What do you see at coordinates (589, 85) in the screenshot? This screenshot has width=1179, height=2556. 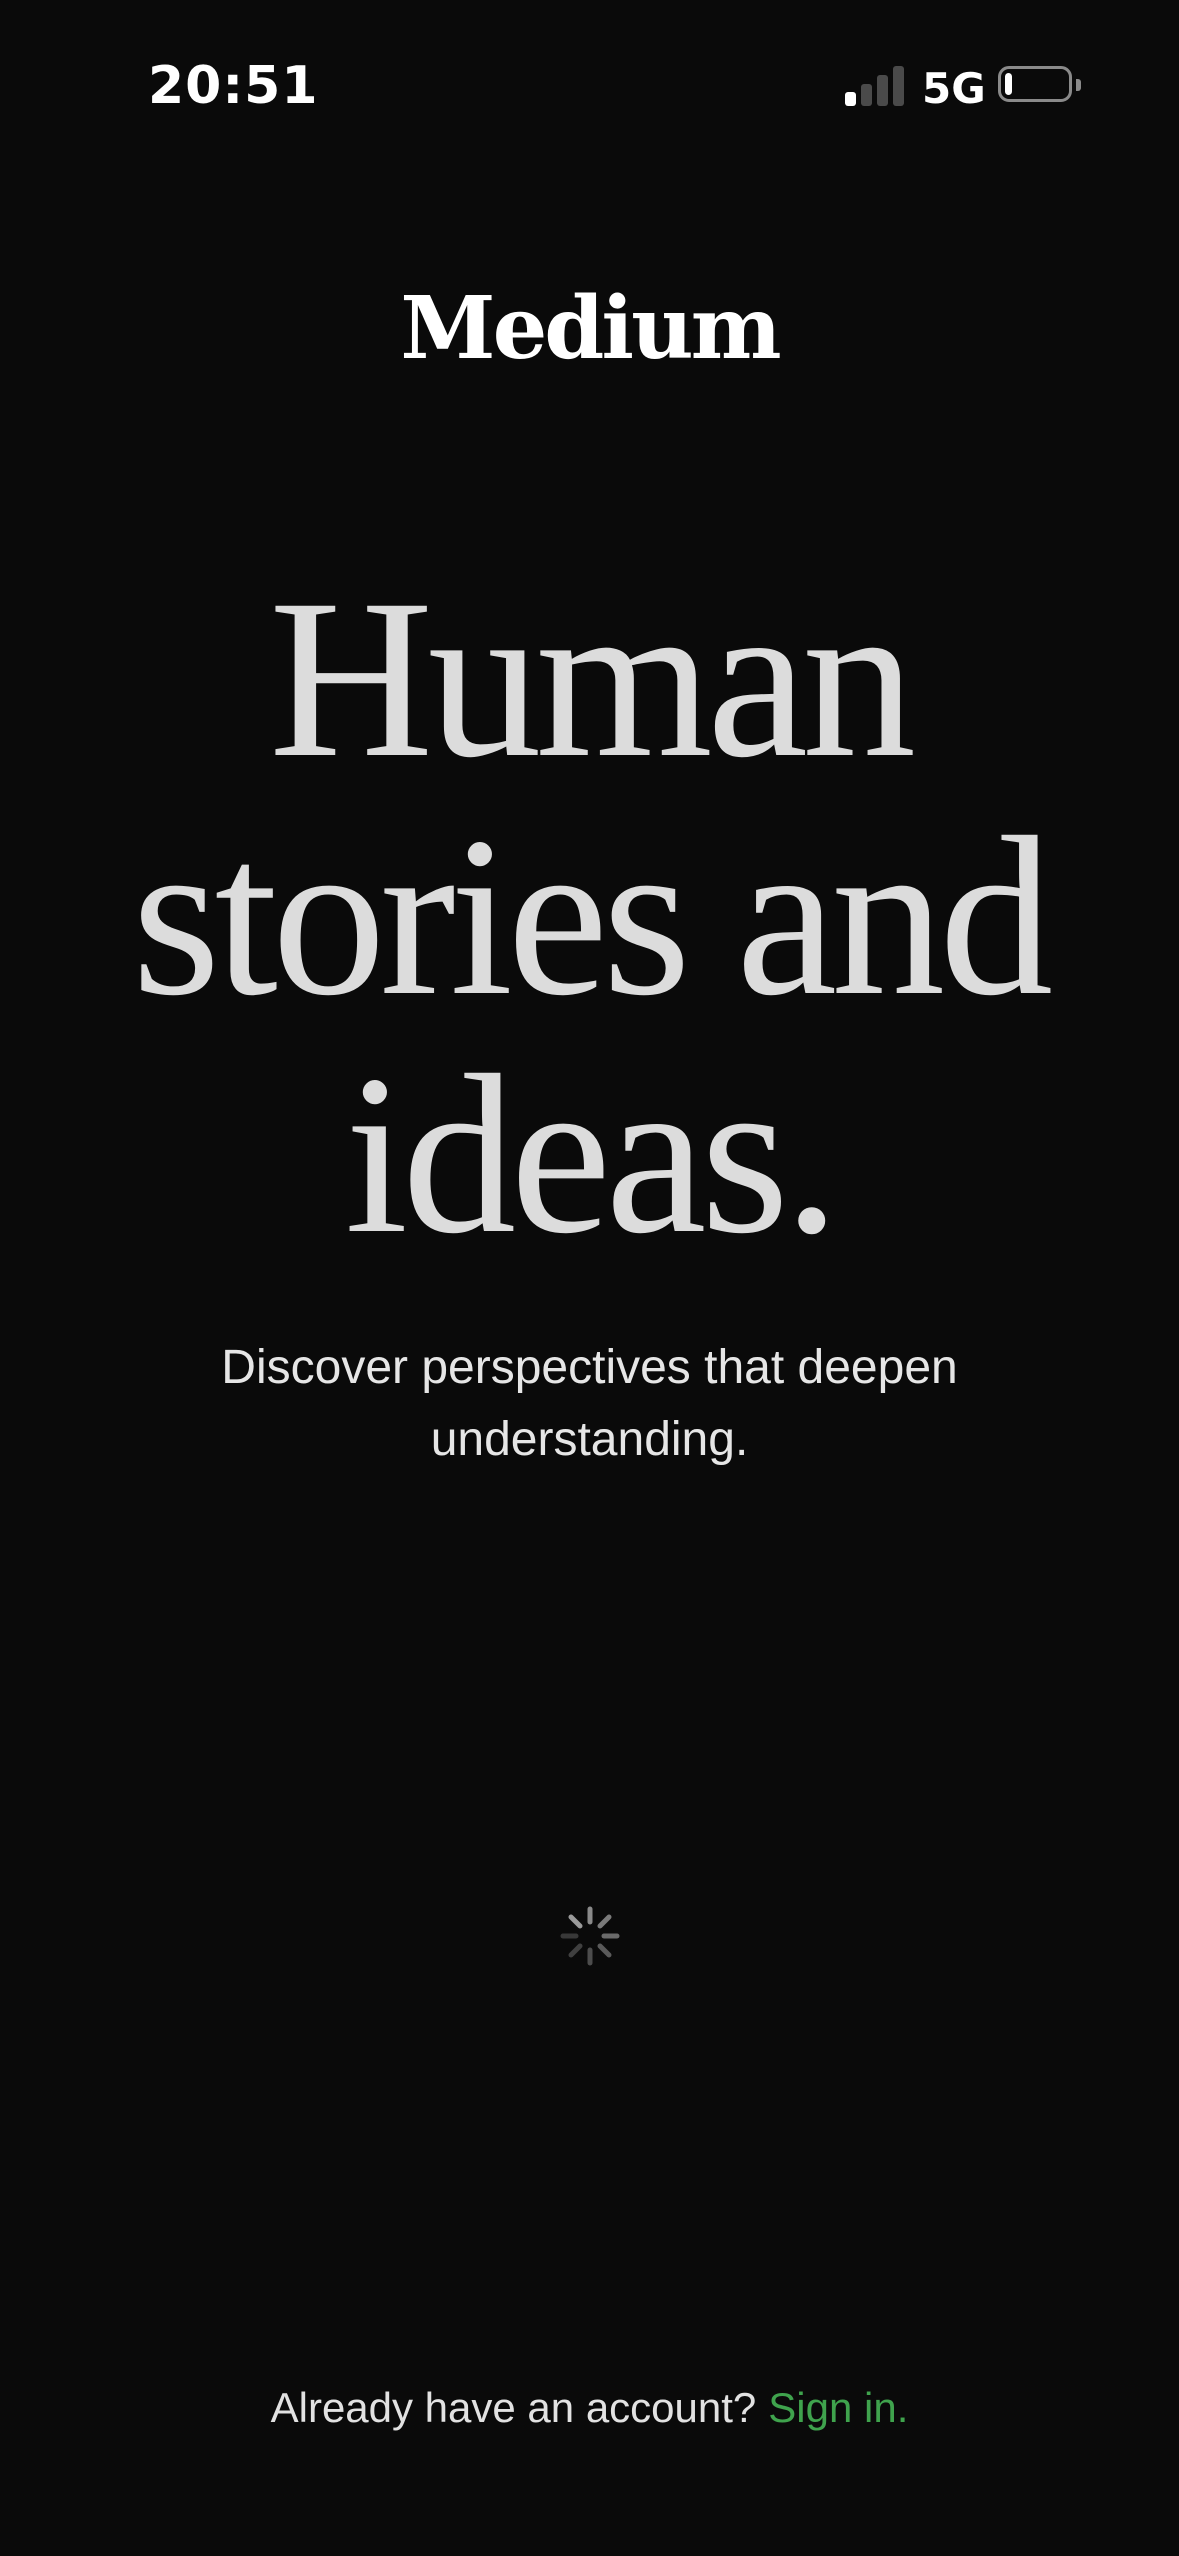 I see `status-bar: 20:51 5G` at bounding box center [589, 85].